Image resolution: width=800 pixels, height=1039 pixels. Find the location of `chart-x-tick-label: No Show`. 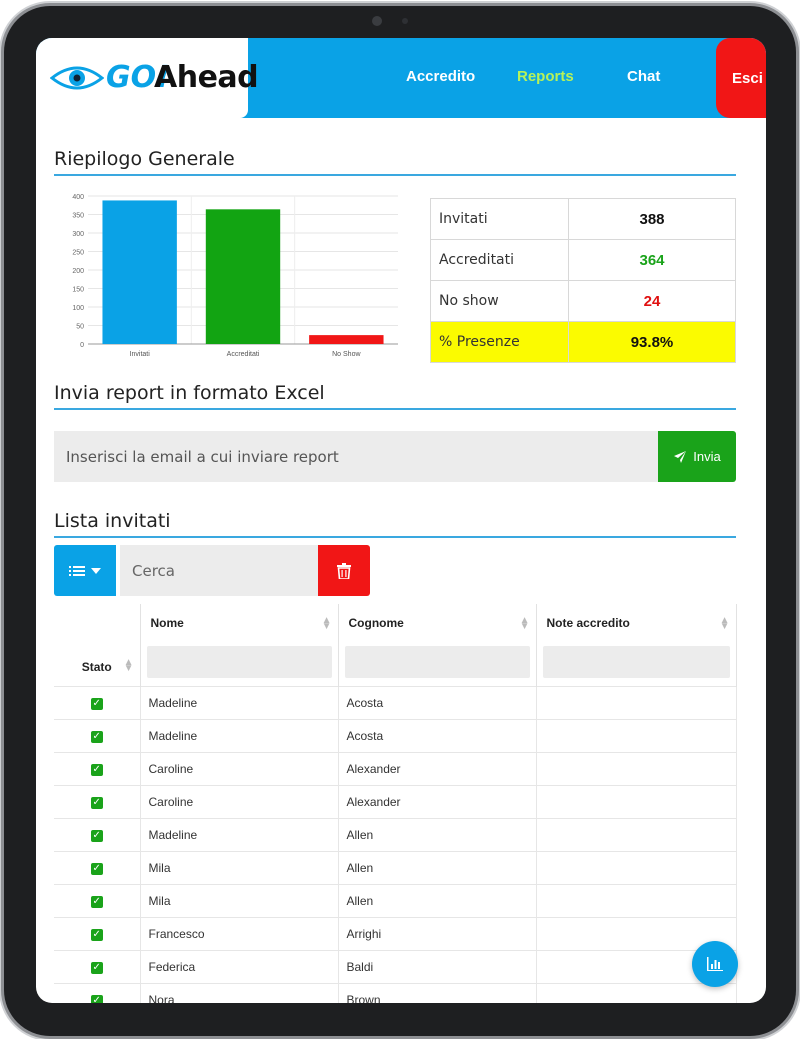

chart-x-tick-label: No Show is located at coordinates (346, 354).